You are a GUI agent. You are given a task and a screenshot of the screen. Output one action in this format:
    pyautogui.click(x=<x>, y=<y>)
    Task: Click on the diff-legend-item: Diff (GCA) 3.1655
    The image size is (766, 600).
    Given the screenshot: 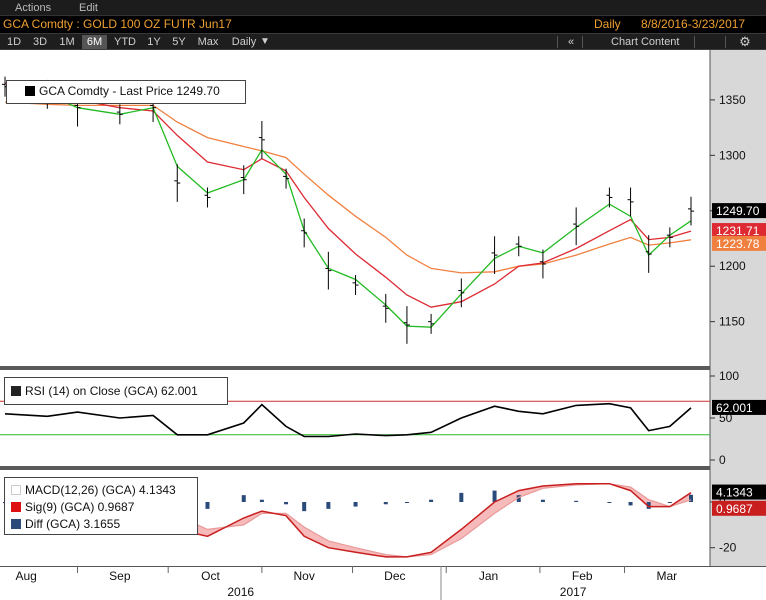 What is the action you would take?
    pyautogui.click(x=104, y=524)
    